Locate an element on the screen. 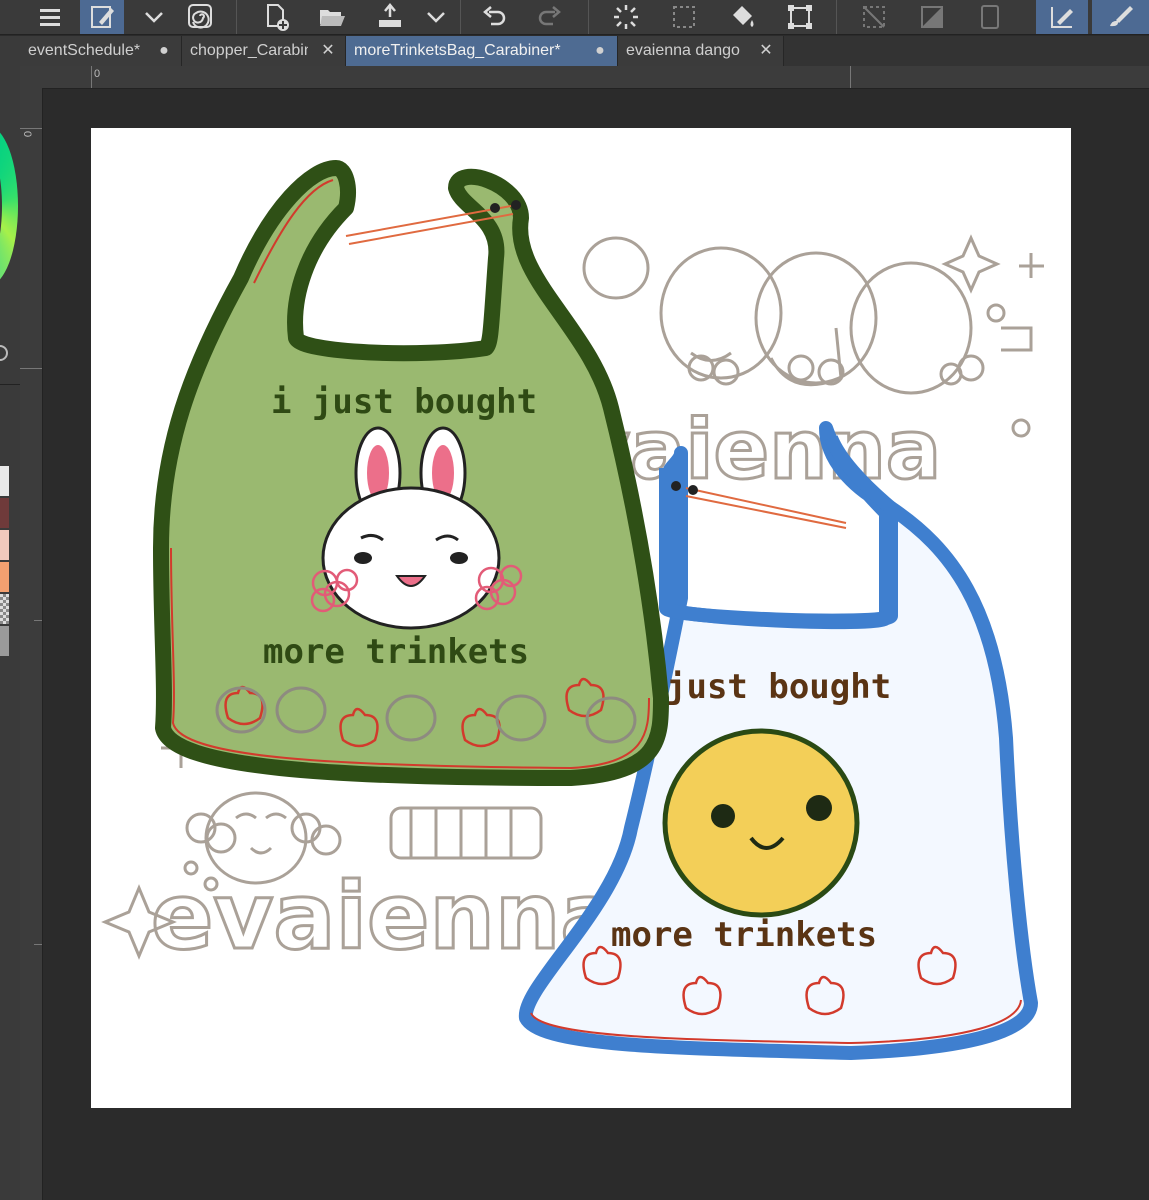 The height and width of the screenshot is (1200, 1149). spinner-icon is located at coordinates (626, 17).